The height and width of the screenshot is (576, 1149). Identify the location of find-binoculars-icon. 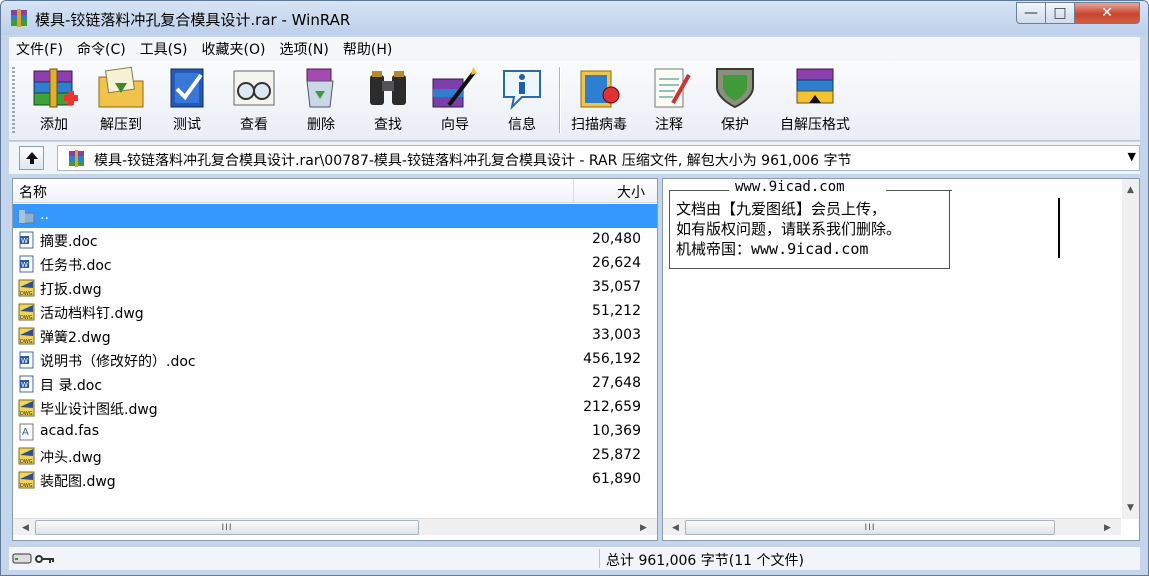
(388, 88).